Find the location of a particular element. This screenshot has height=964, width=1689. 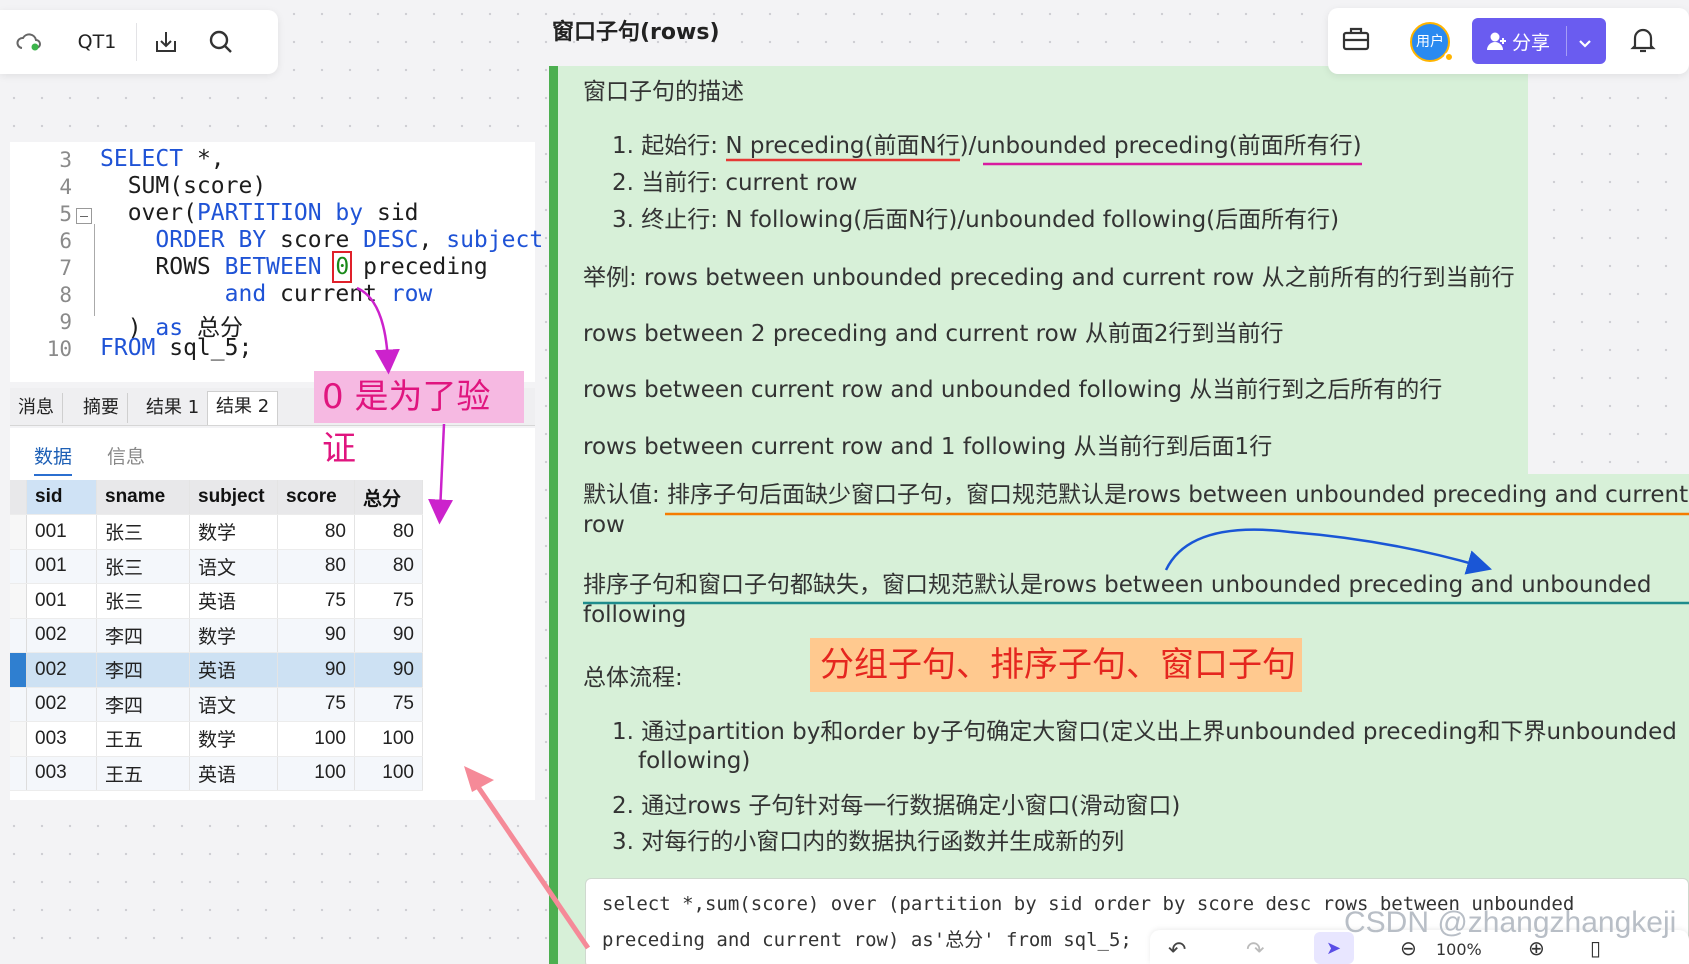

desc-heading: 窗口子句的描述 is located at coordinates (663, 92).